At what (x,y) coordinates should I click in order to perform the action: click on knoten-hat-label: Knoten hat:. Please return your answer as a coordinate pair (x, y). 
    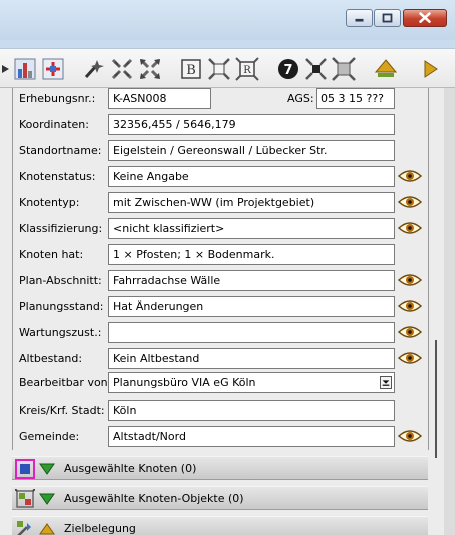
    Looking at the image, I should click on (51, 254).